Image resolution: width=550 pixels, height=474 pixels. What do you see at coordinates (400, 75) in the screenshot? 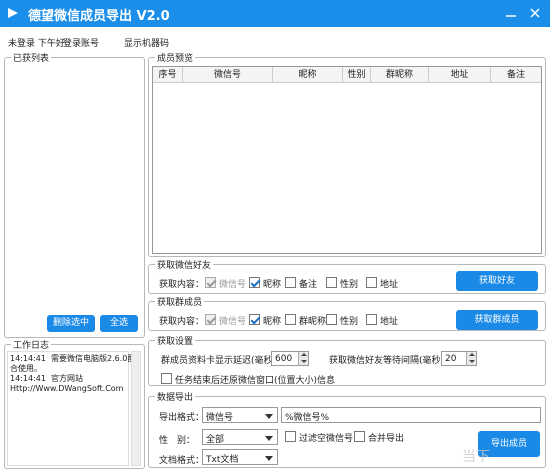
I see `column-header: 群昵称` at bounding box center [400, 75].